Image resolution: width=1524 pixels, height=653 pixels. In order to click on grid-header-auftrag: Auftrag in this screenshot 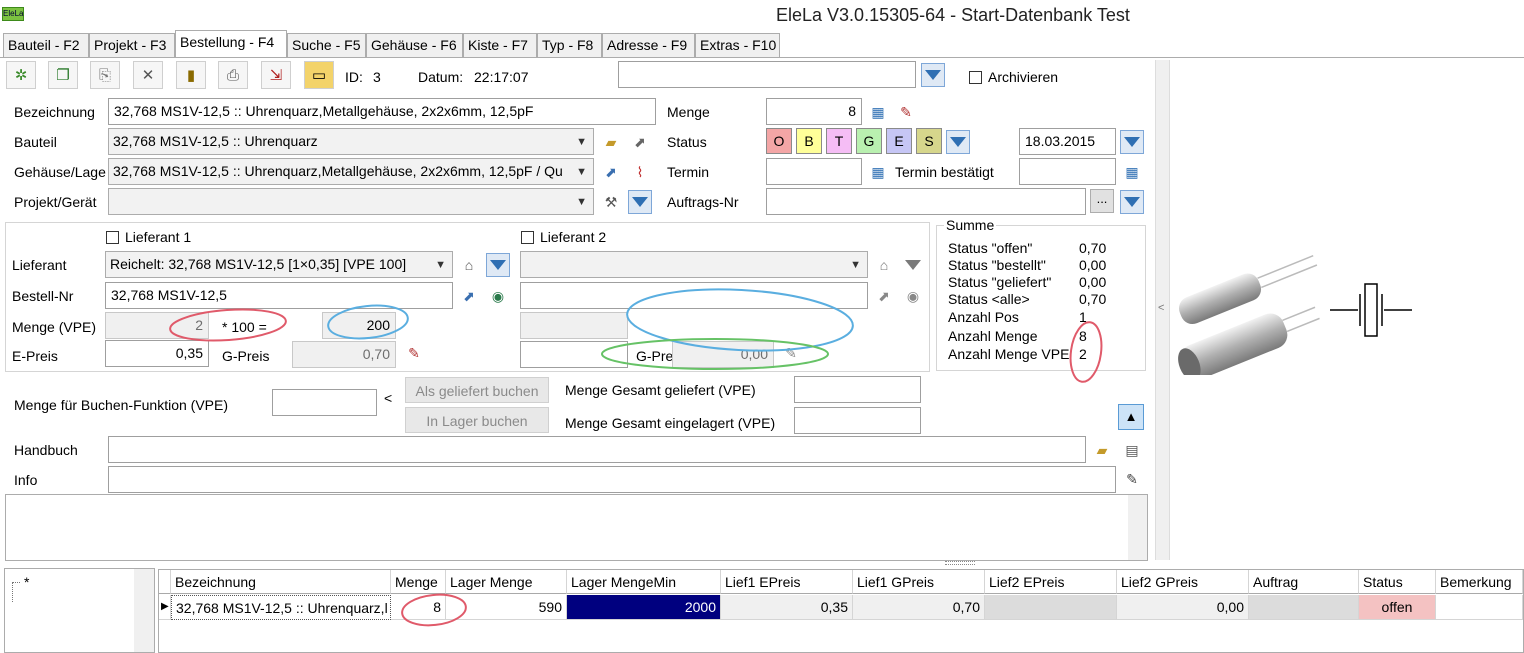, I will do `click(1304, 582)`.